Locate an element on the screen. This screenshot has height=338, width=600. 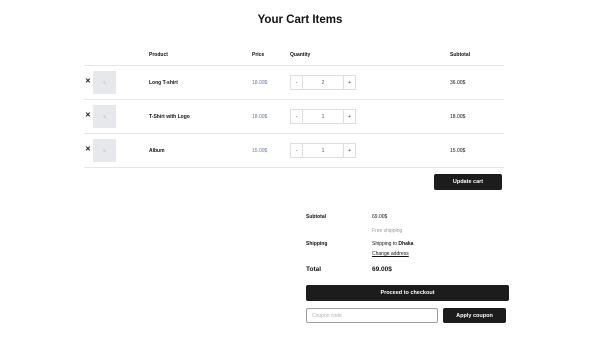
table-row: ✕ ≡ Album 15.00$ - 1 + 15.00$ is located at coordinates (294, 151).